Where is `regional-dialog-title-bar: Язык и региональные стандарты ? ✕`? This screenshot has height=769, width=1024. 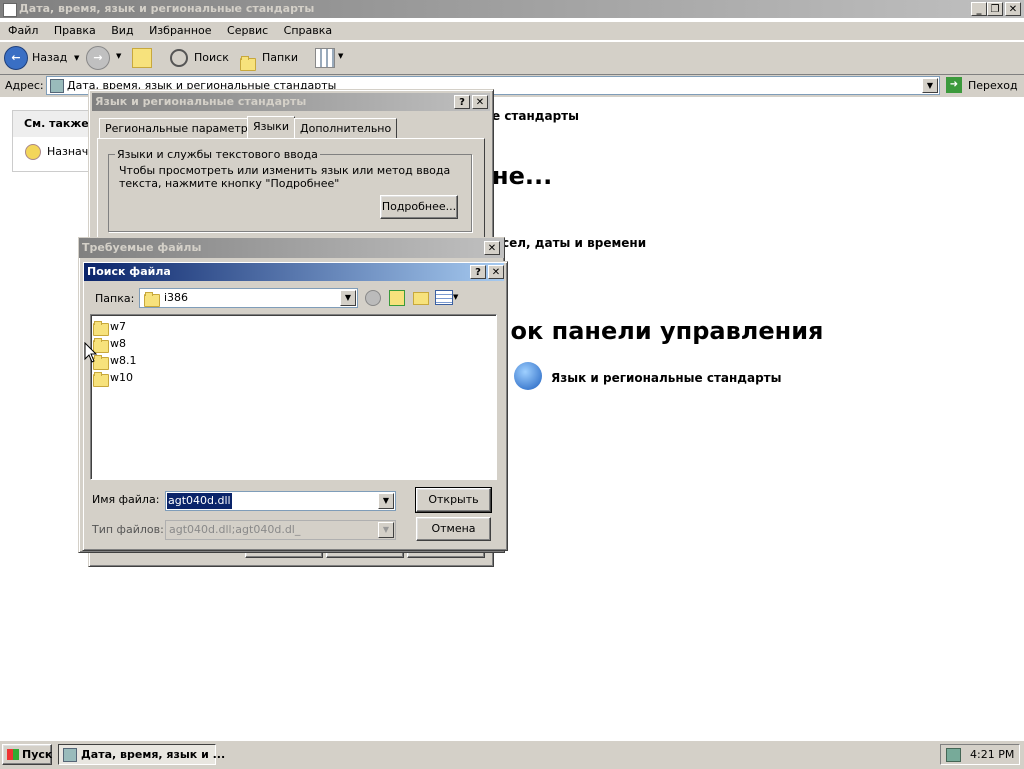
regional-dialog-title-bar: Язык и региональные стандарты ? ✕ is located at coordinates (291, 102).